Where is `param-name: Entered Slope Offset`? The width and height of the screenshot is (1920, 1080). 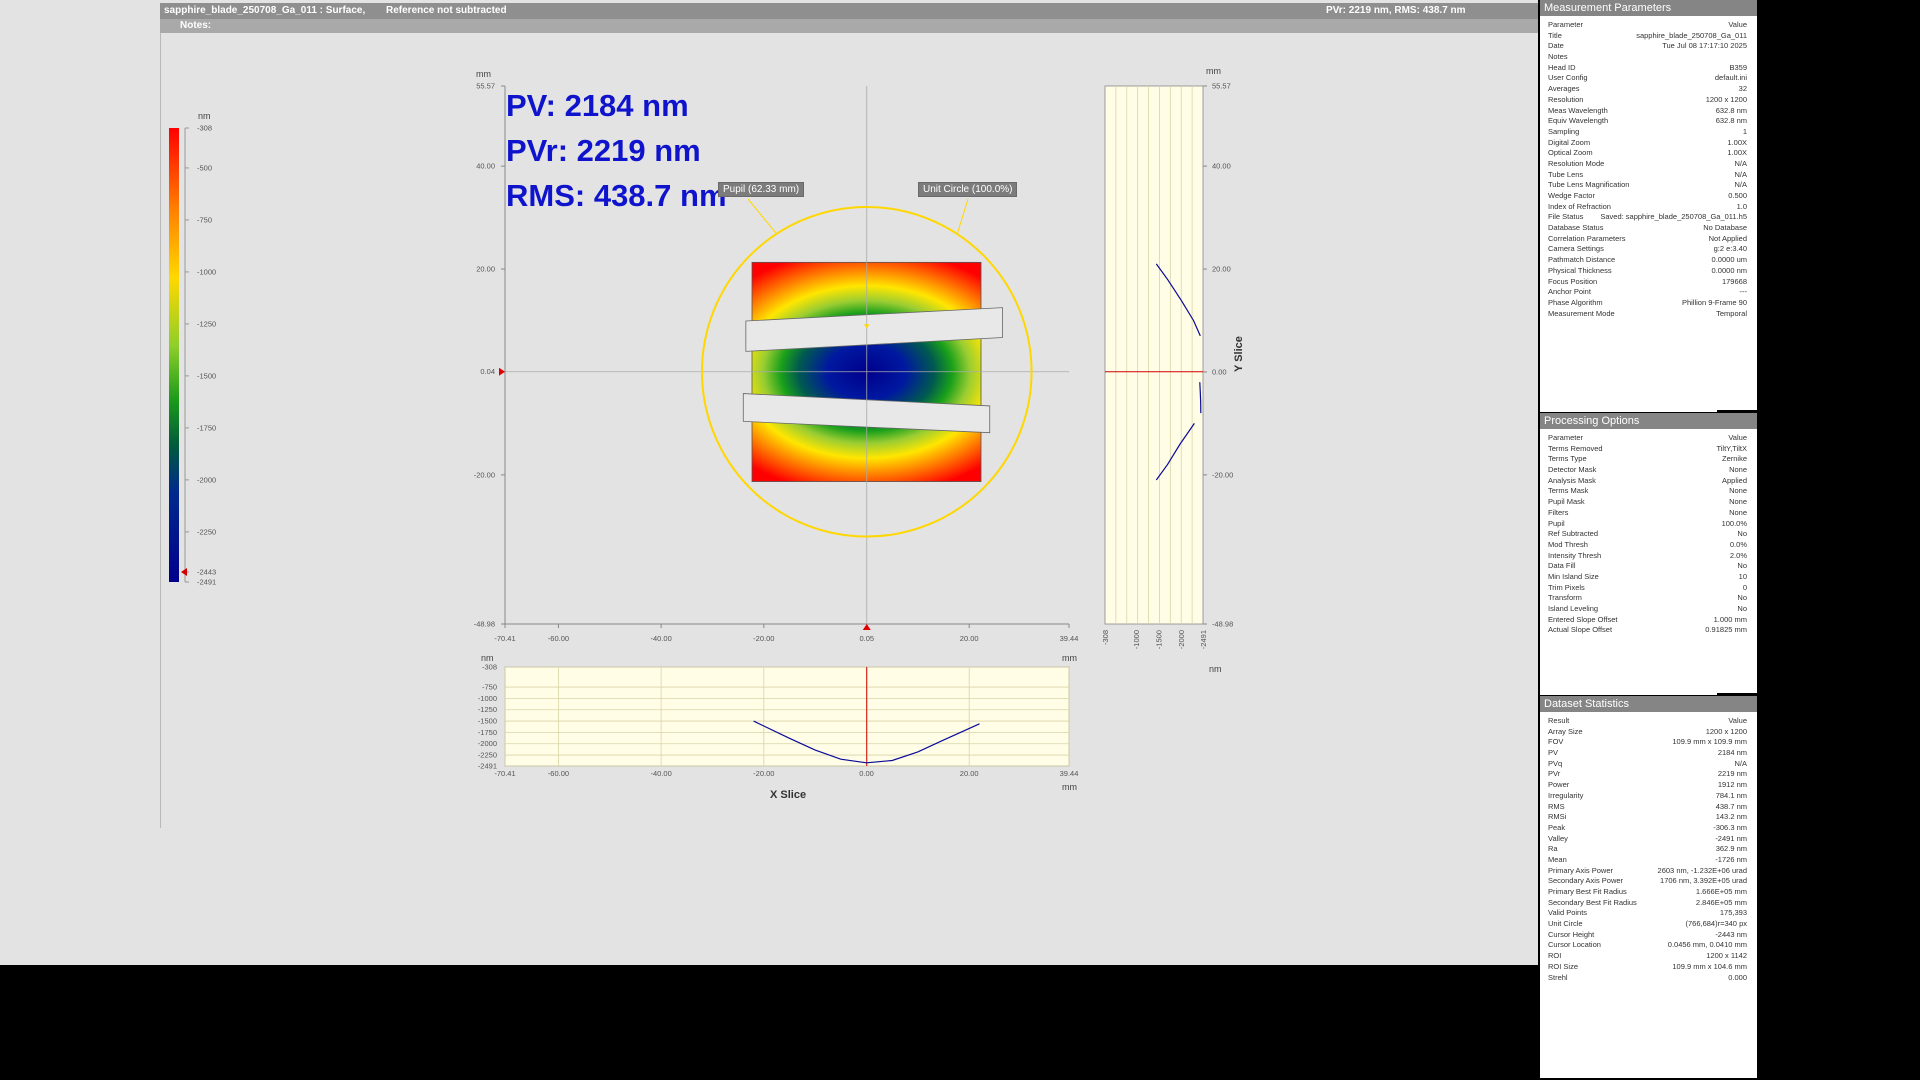
param-name: Entered Slope Offset is located at coordinates (1583, 619).